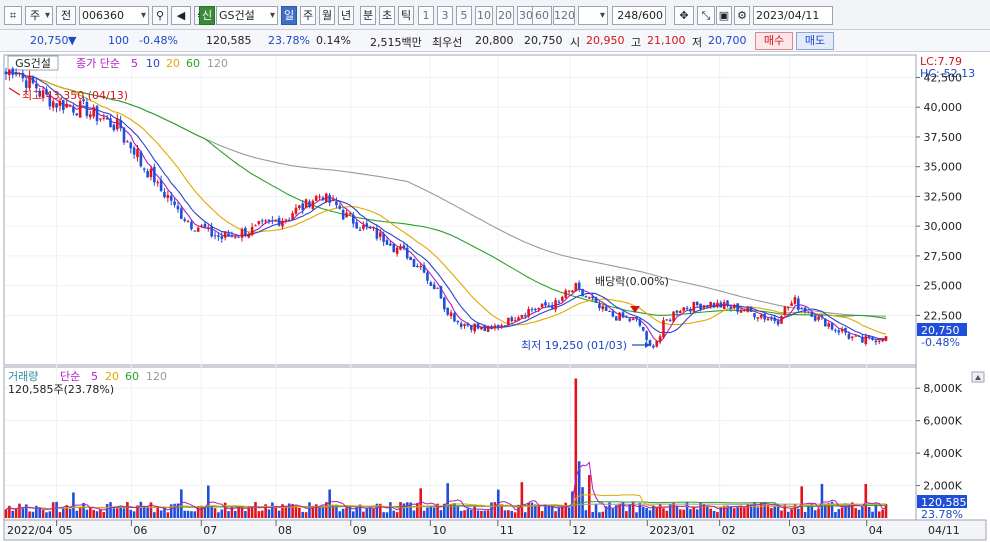 Image resolution: width=990 pixels, height=542 pixels. Describe the element at coordinates (75, 95) in the screenshot. I see `high-annotation: 최고 43,350 (04/13)` at that location.